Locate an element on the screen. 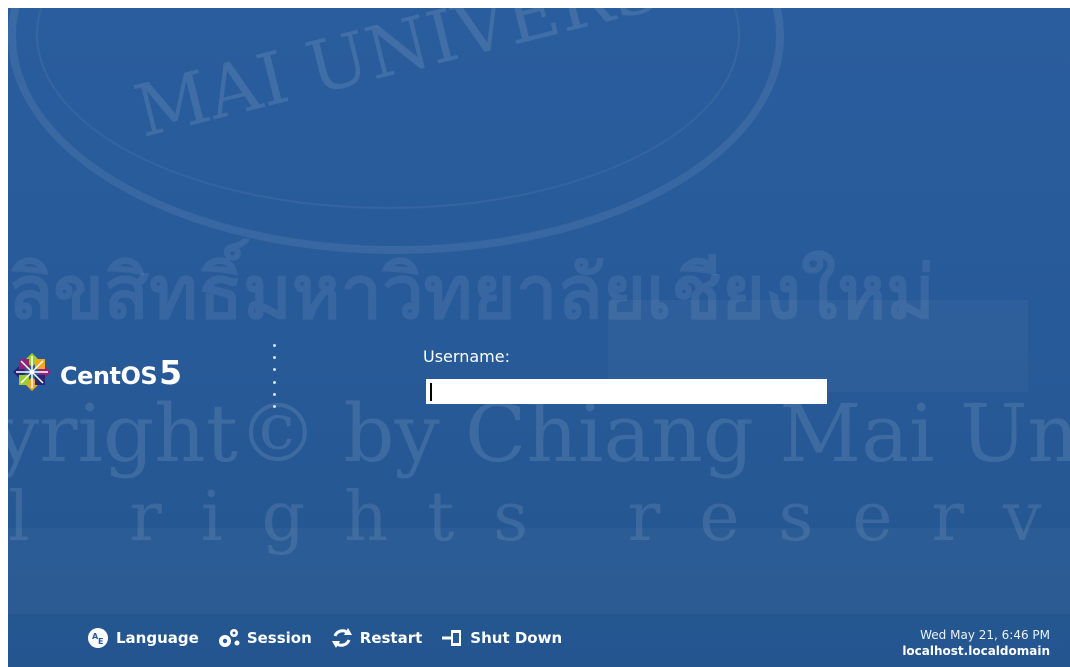 This screenshot has width=1070, height=667. restart-button: Restart is located at coordinates (376, 638).